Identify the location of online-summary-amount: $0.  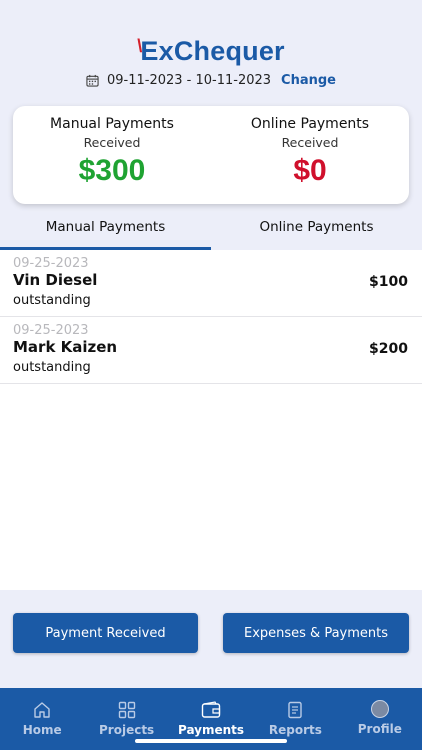
(310, 170).